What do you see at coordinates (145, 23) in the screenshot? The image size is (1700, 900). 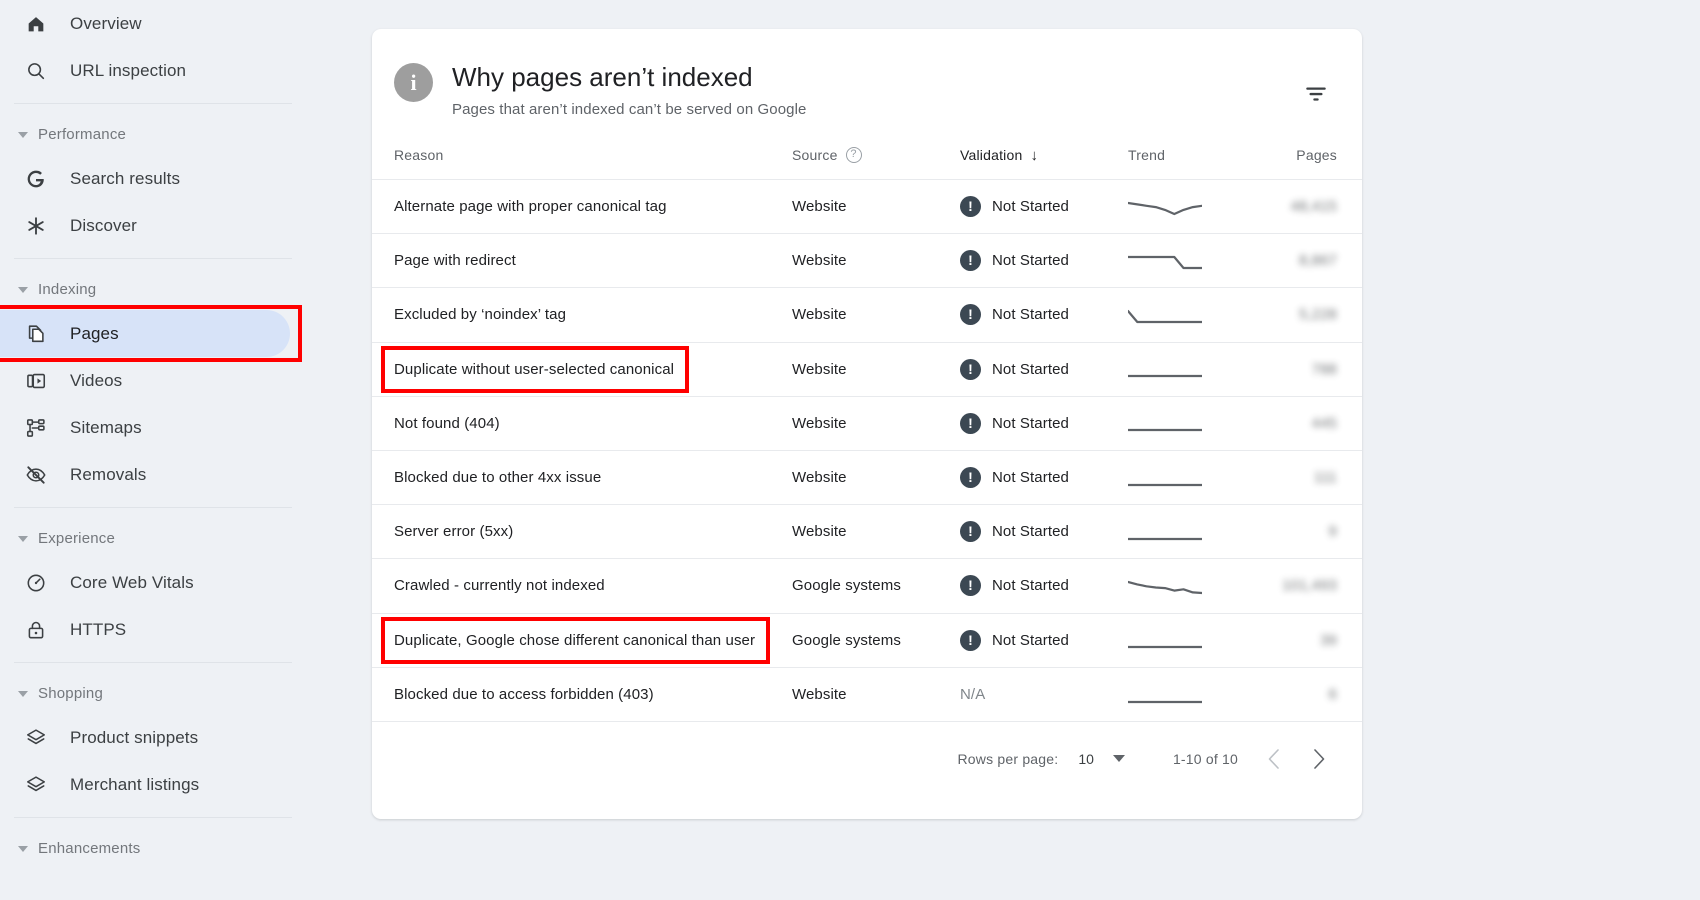 I see `sidebar-item-overview: Overview` at bounding box center [145, 23].